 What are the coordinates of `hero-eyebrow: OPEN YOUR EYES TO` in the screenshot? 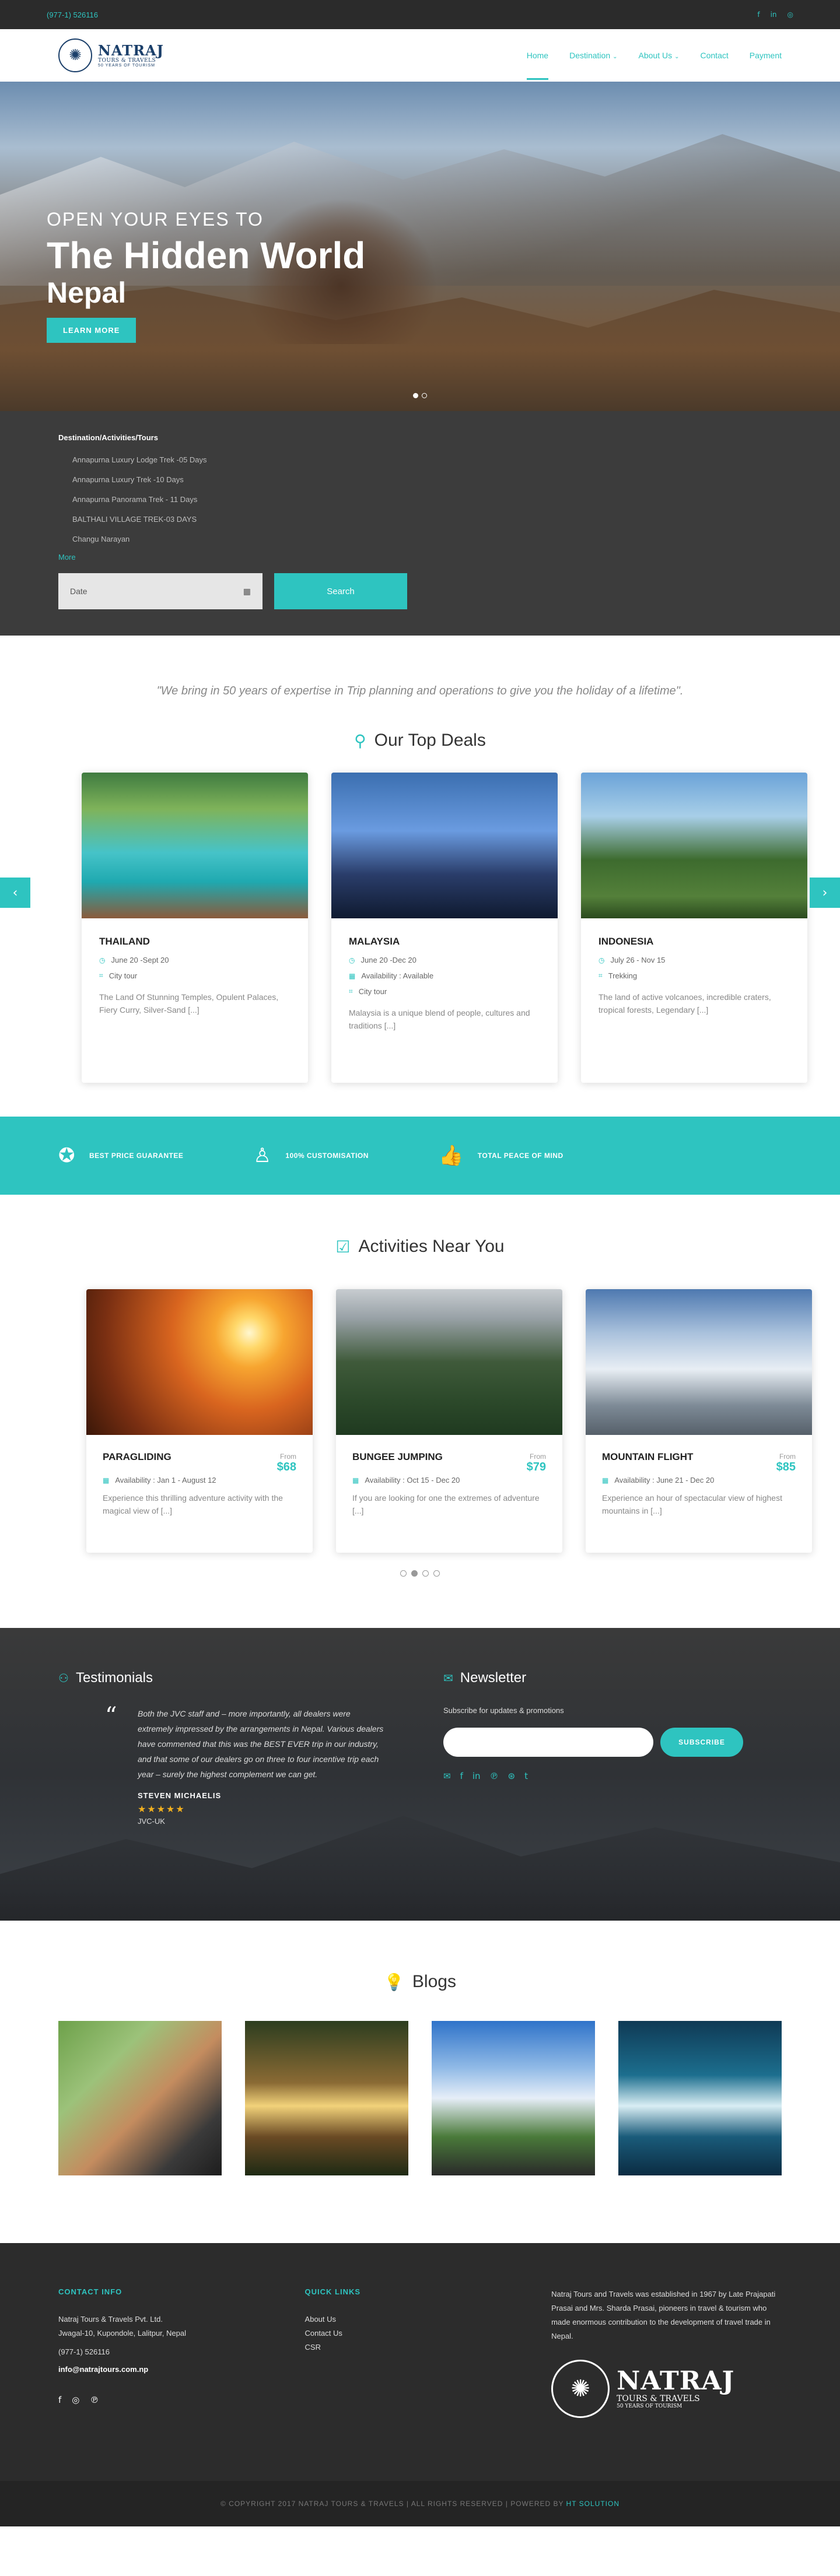 It's located at (155, 219).